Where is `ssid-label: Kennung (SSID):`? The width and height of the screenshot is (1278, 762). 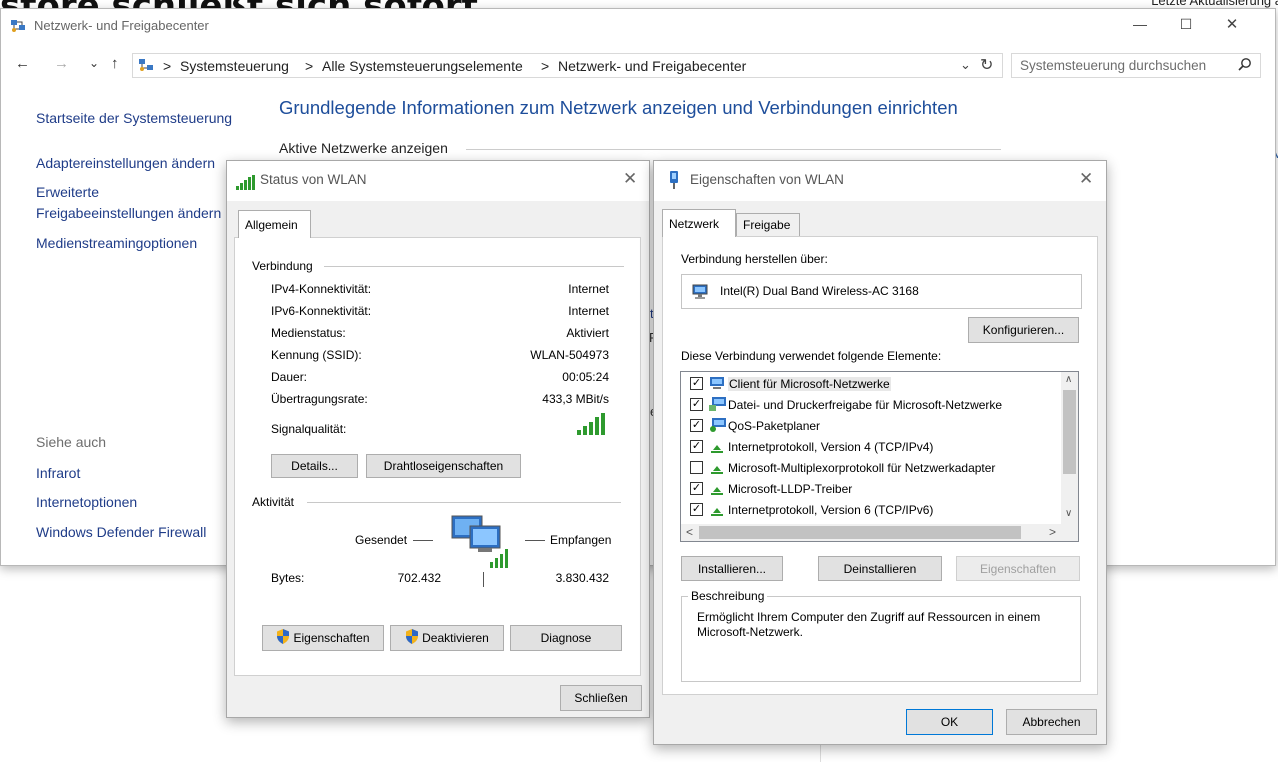
ssid-label: Kennung (SSID): is located at coordinates (316, 355).